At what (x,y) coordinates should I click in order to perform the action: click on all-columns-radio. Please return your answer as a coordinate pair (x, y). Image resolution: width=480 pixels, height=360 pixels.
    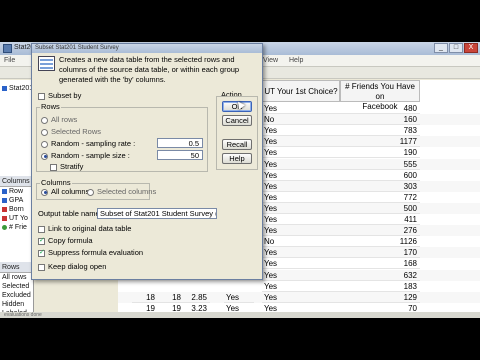
    Looking at the image, I should click on (44, 192).